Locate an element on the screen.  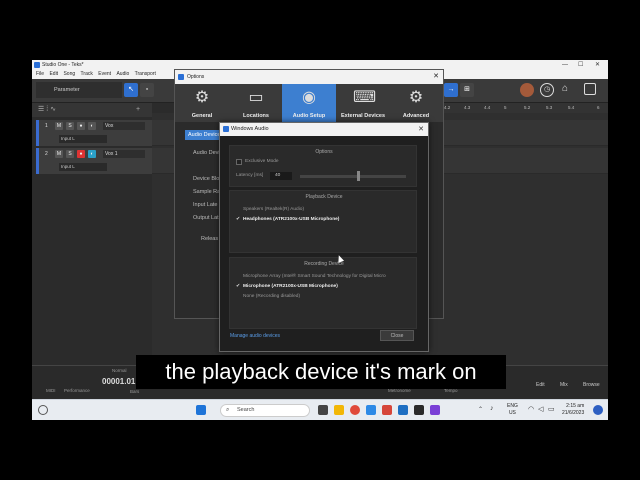
timeline-ruler: 4.2 4.3 4.4 5 5.2 5.3 5.4 6 is located at coordinates (525, 108).